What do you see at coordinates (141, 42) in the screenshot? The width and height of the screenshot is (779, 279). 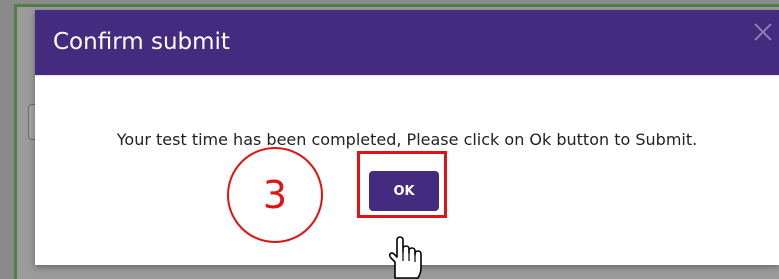 I see `dialog-title: Confirm submit` at bounding box center [141, 42].